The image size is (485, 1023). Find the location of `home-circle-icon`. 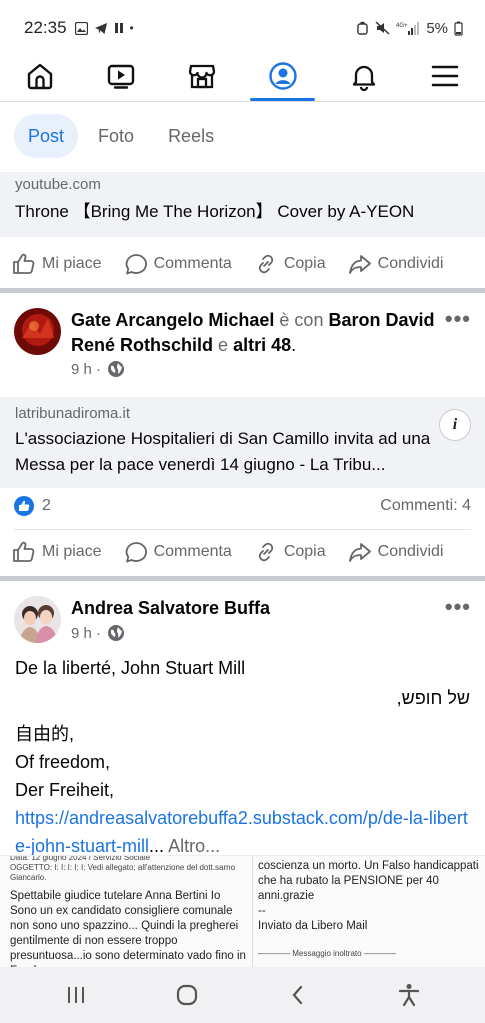

home-circle-icon is located at coordinates (186, 995).